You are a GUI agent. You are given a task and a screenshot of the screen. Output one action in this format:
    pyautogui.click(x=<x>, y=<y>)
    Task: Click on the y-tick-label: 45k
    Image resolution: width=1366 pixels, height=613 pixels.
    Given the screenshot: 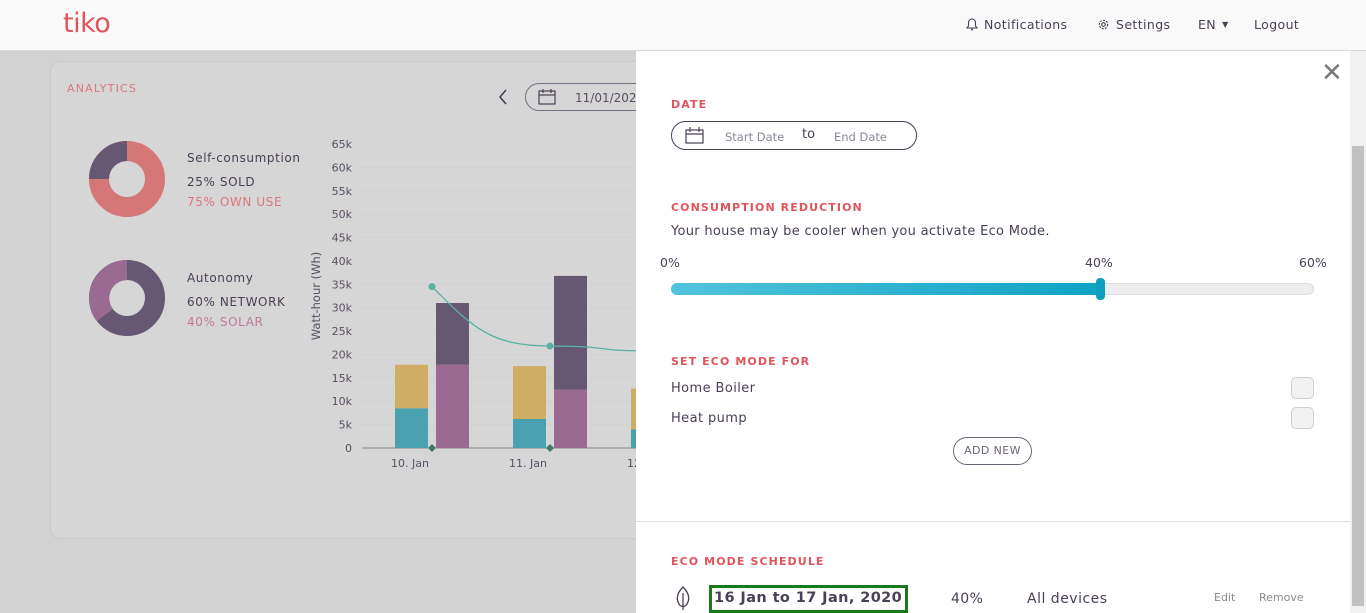 What is the action you would take?
    pyautogui.click(x=342, y=238)
    